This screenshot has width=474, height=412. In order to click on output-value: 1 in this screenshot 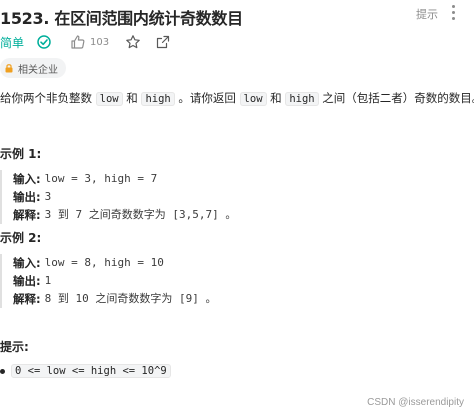, I will do `click(48, 280)`.